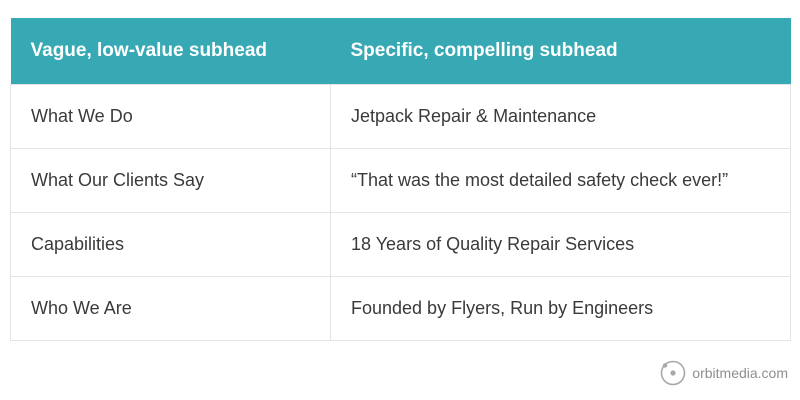 Image resolution: width=800 pixels, height=400 pixels. What do you see at coordinates (560, 116) in the screenshot?
I see `specific-subhead-cell: Jetpack Repair & Maintenance` at bounding box center [560, 116].